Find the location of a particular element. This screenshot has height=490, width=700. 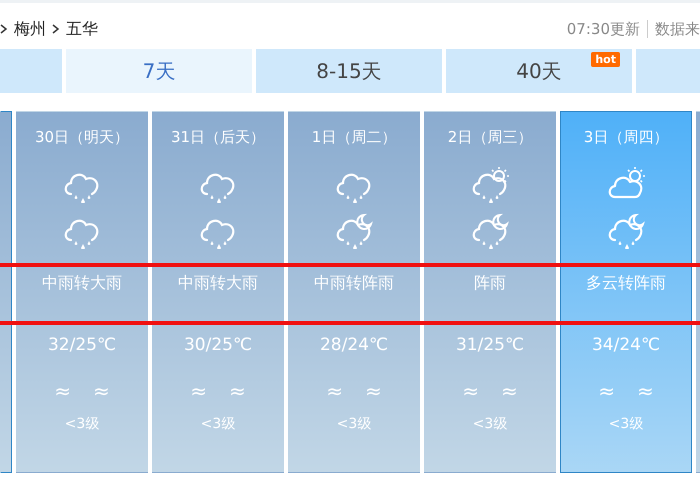

temperature: 31/25℃ is located at coordinates (490, 345).